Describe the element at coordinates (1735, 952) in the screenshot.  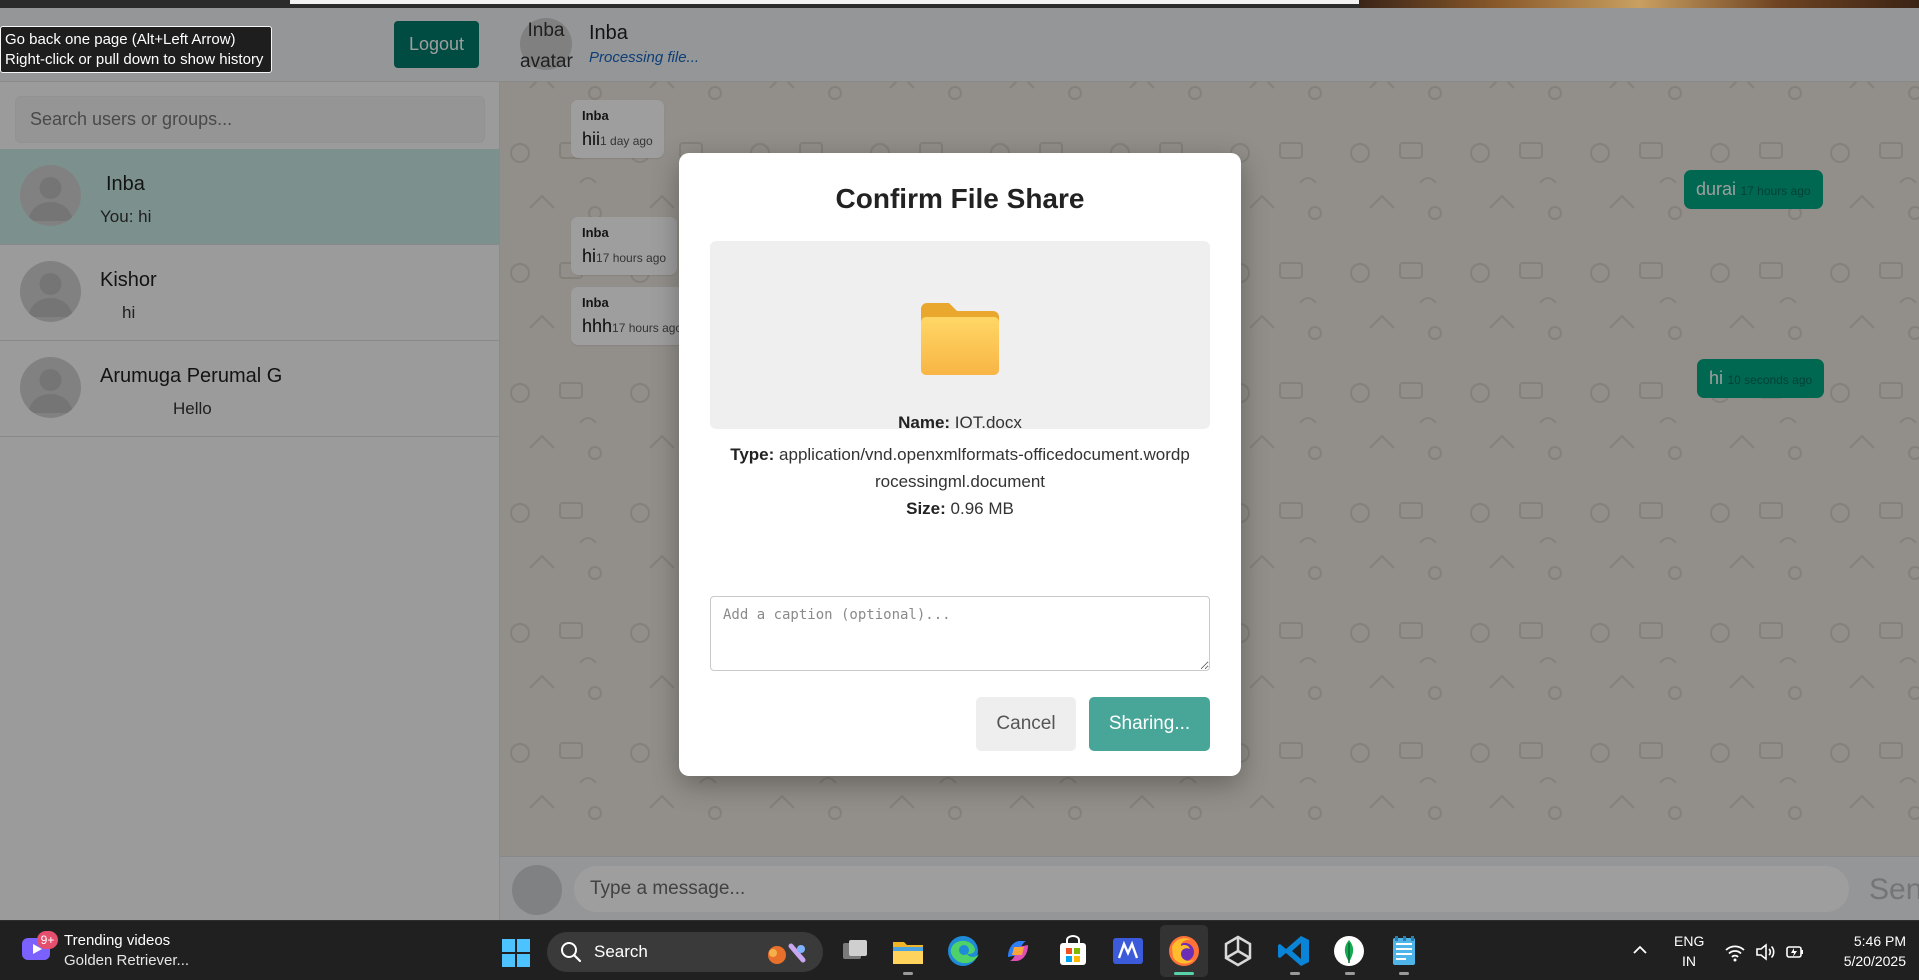
I see `wifi-icon` at that location.